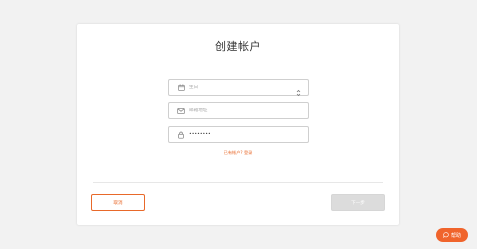 The height and width of the screenshot is (249, 477). Describe the element at coordinates (244, 134) in the screenshot. I see `password-input` at that location.